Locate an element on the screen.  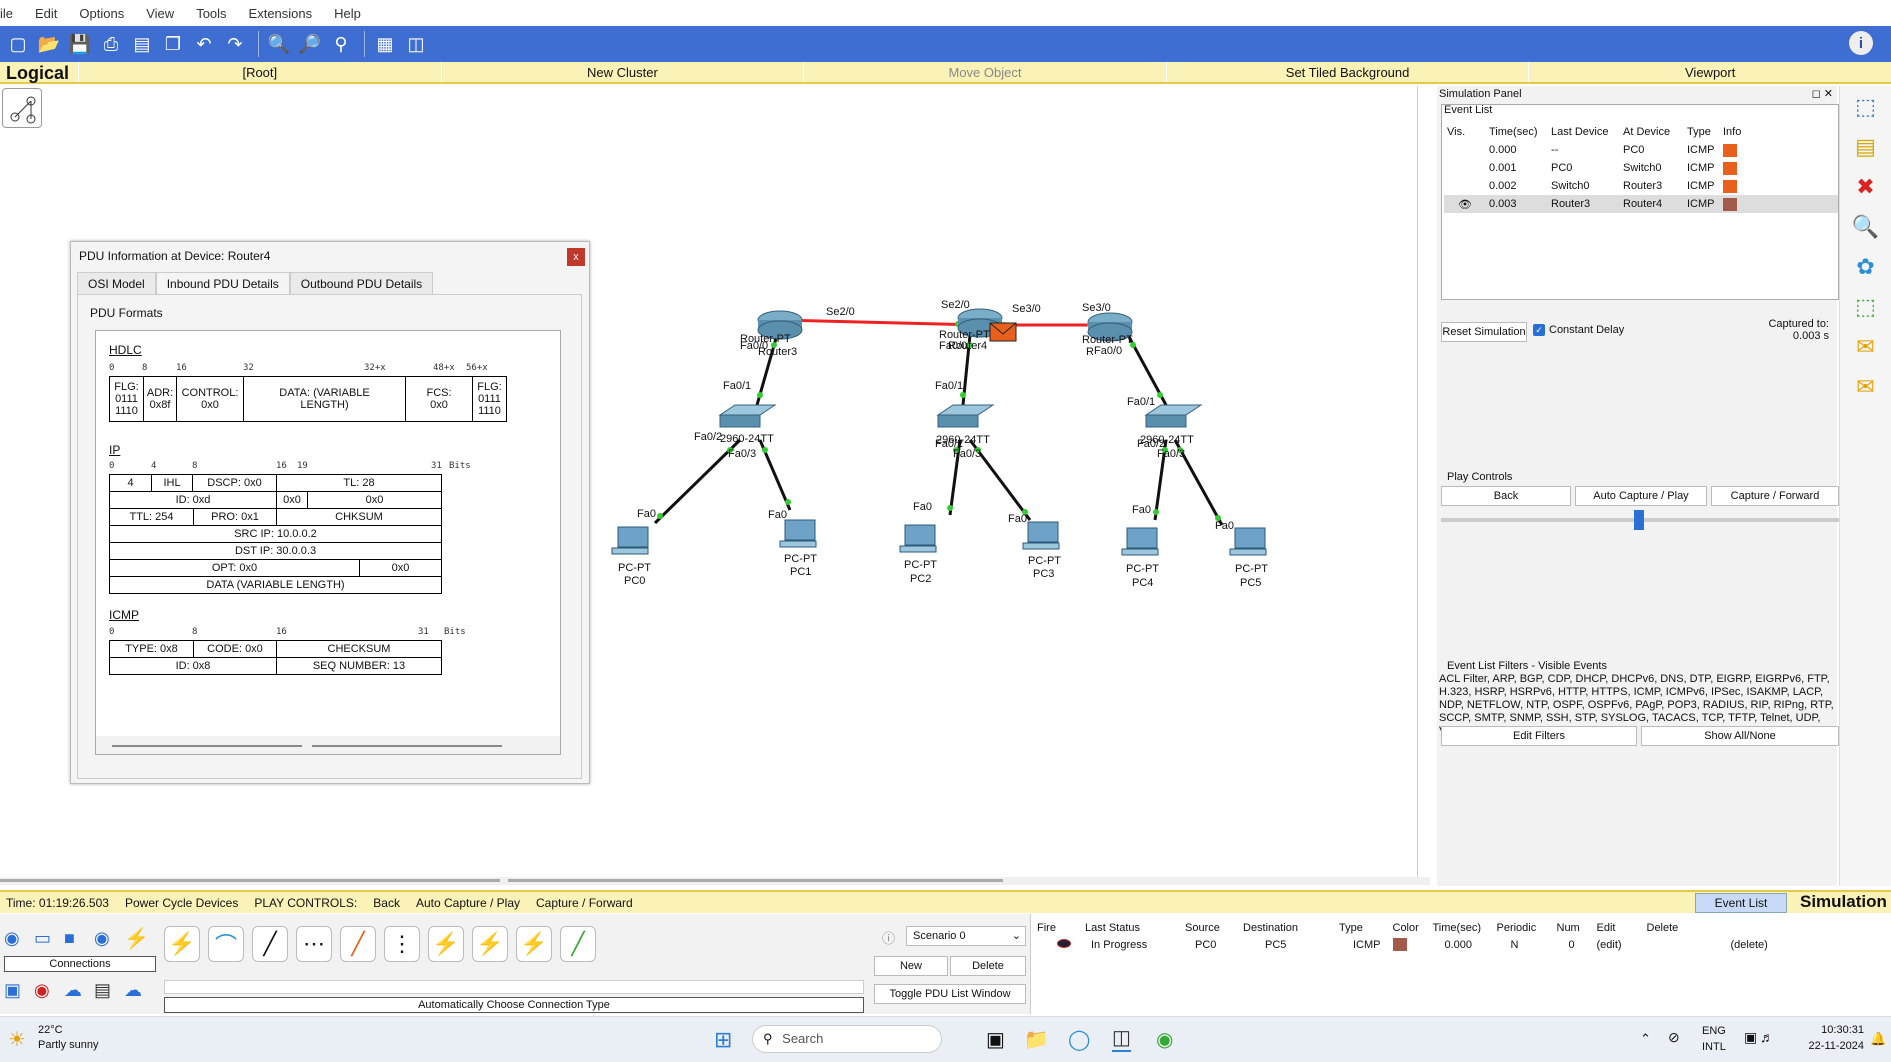
open-folder-icon: 📂 is located at coordinates (49, 44).